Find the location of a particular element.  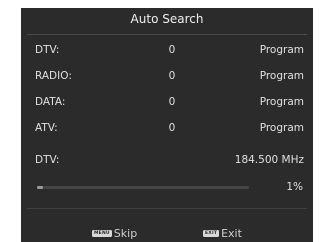

scan-progress-fill is located at coordinates (40, 187).